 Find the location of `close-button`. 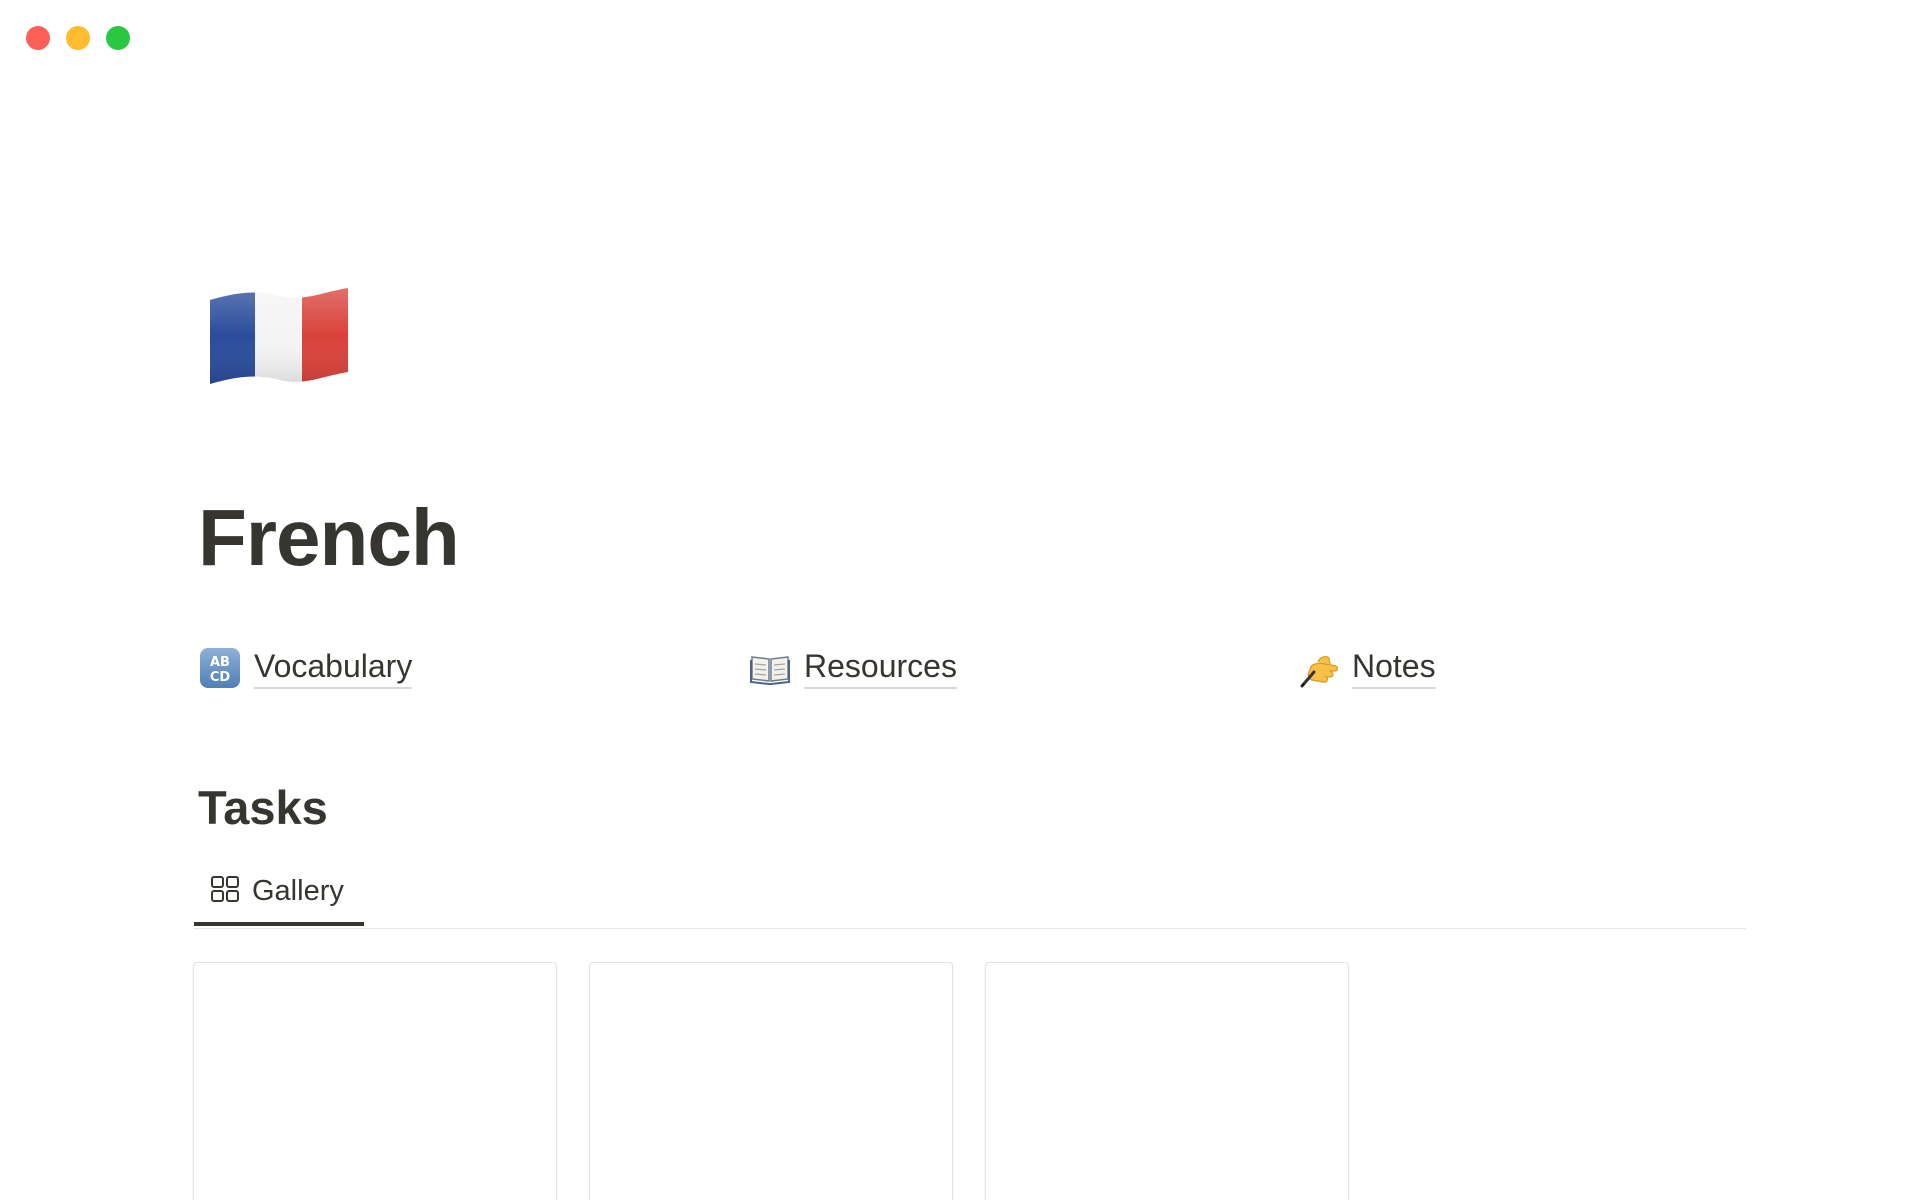

close-button is located at coordinates (38, 38).